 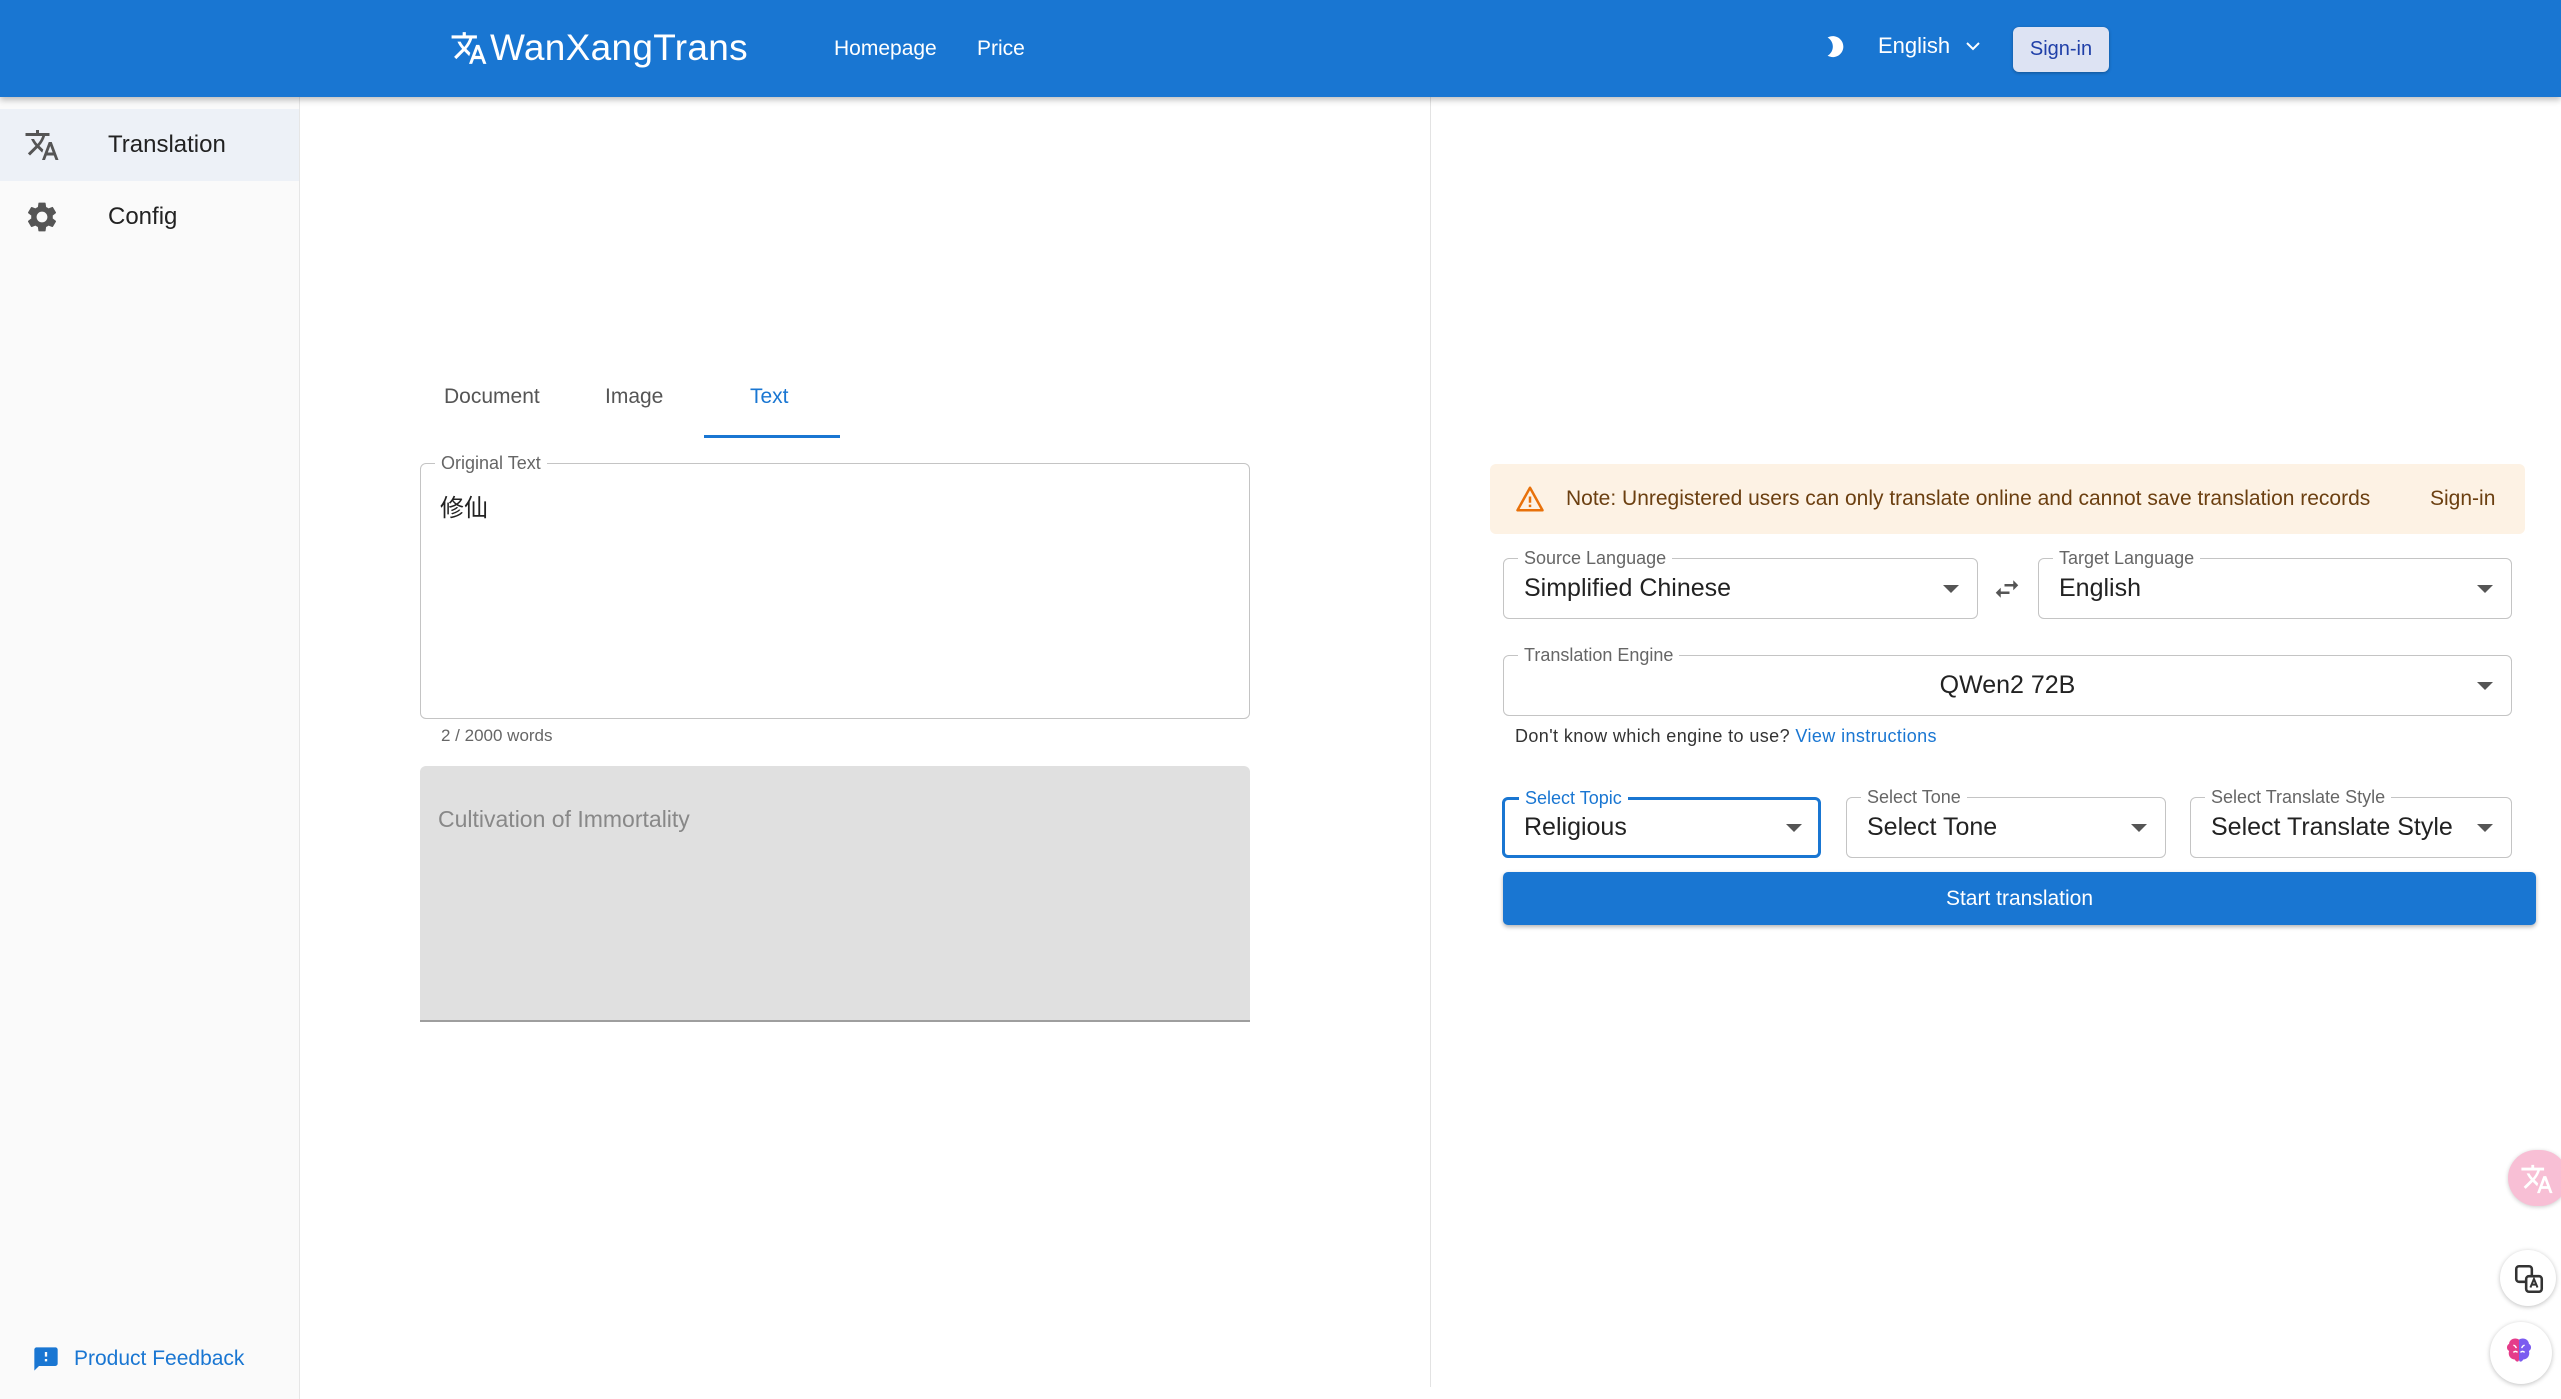 I want to click on translation-result-box: Cultivation of Immortality, so click(x=835, y=894).